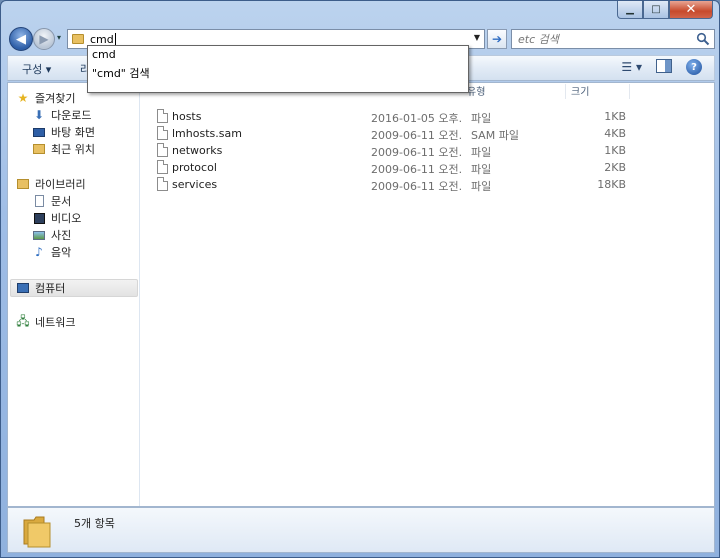  I want to click on sidebar-item-network: 🖧 네트워크, so click(45, 322).